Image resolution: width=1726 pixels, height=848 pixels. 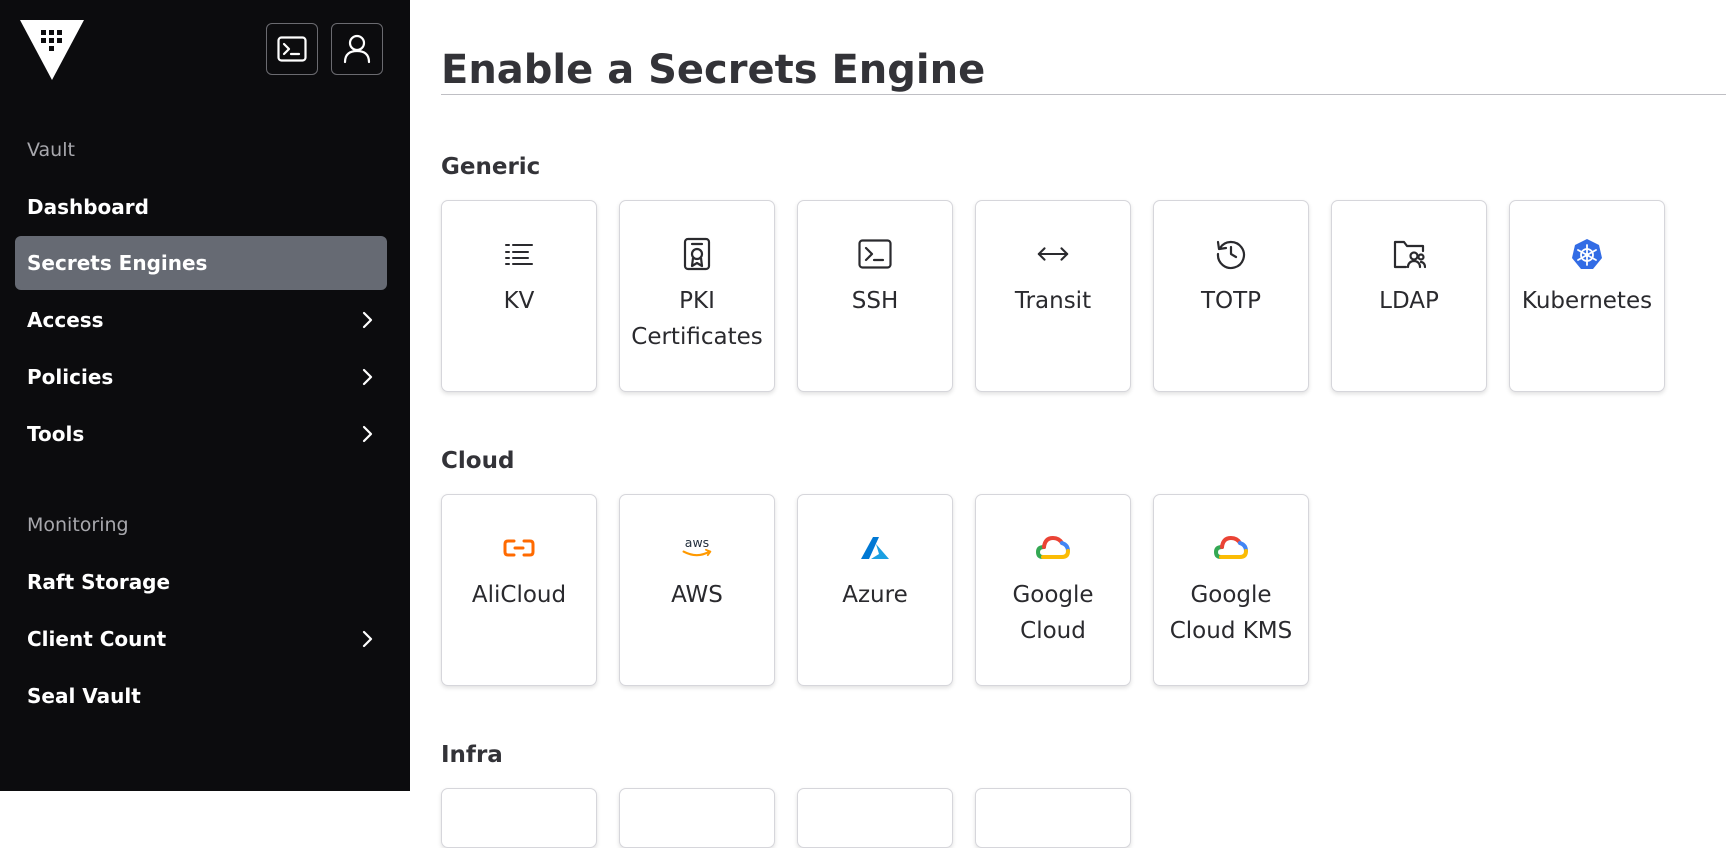 What do you see at coordinates (1083, 94) in the screenshot?
I see `title-divider` at bounding box center [1083, 94].